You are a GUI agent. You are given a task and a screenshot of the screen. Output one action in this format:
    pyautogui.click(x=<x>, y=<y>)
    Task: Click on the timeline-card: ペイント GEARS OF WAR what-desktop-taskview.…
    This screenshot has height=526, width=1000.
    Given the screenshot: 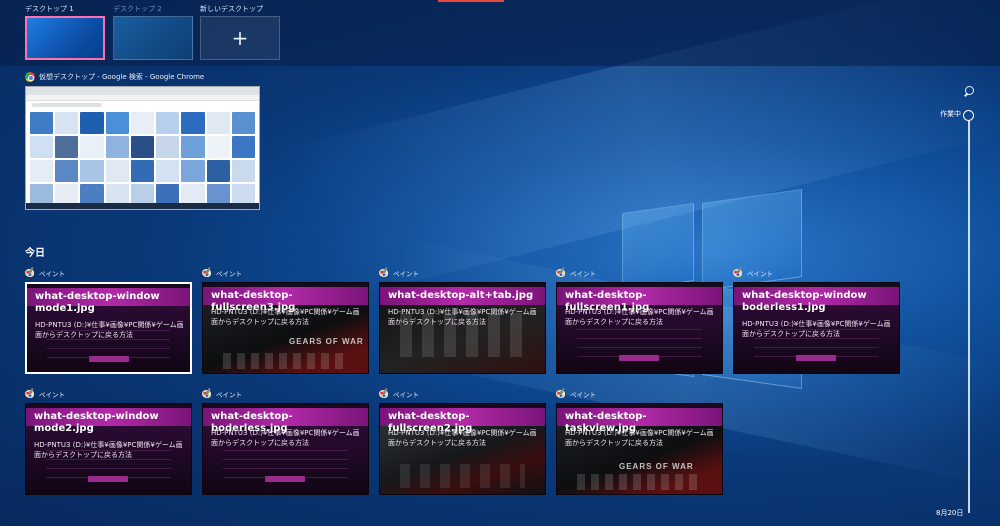 What is the action you would take?
    pyautogui.click(x=639, y=441)
    